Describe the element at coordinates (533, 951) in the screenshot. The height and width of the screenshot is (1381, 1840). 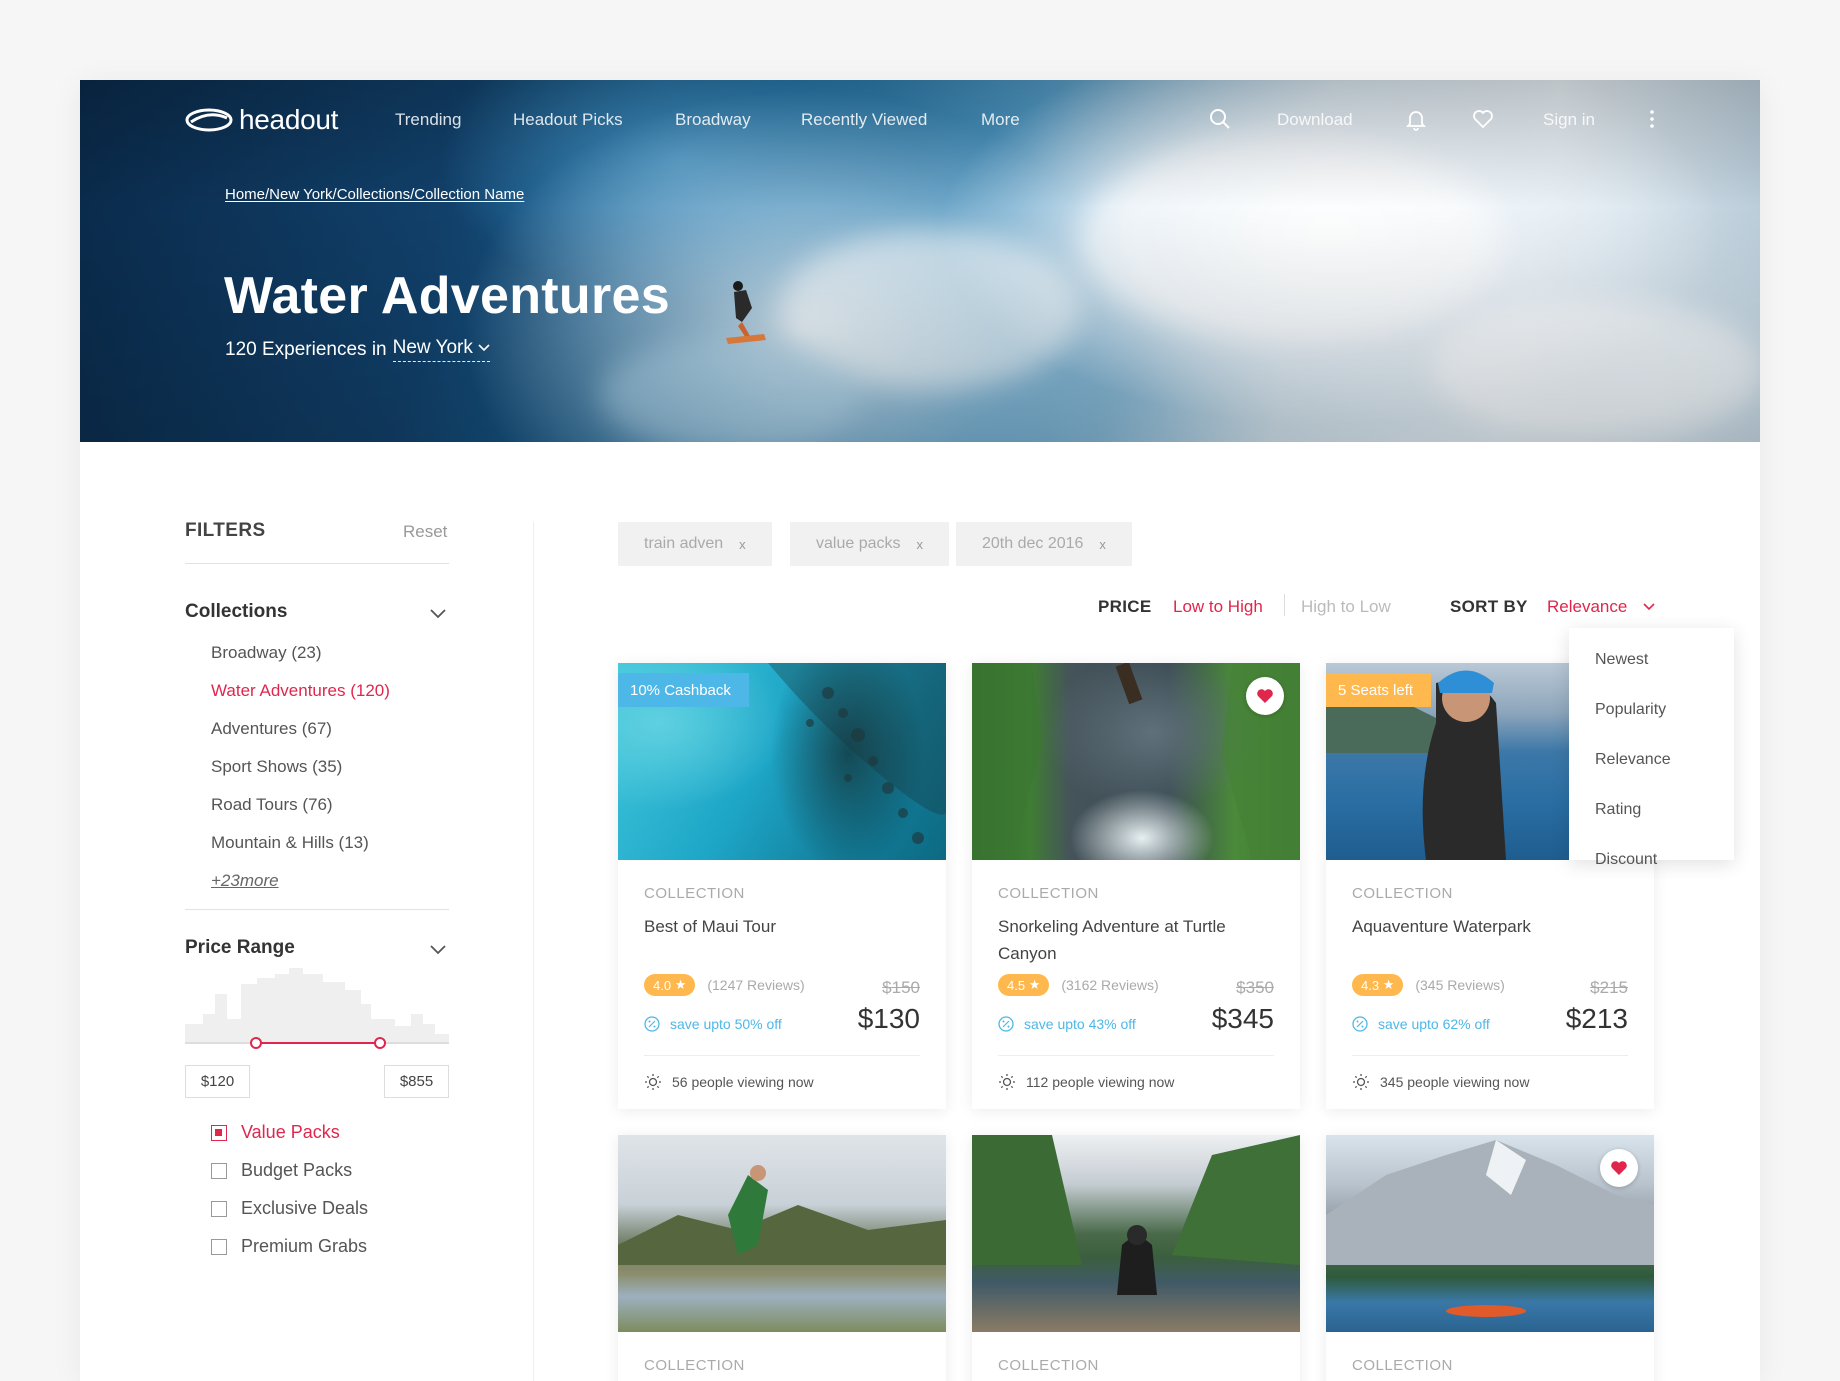
I see `sidebar-divider` at that location.